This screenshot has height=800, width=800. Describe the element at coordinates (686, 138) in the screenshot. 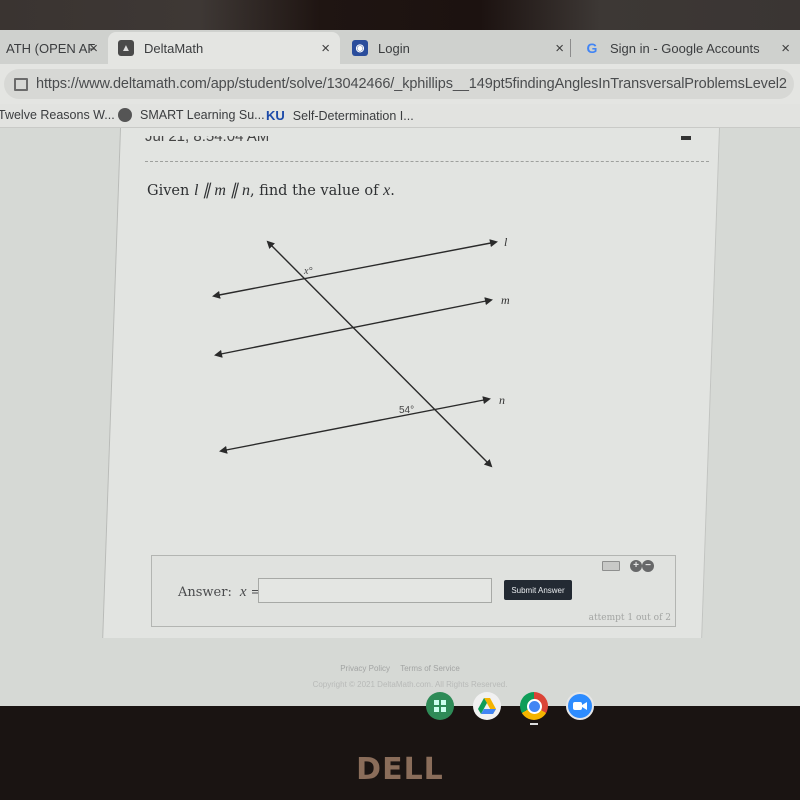

I see `minimize-icon` at that location.